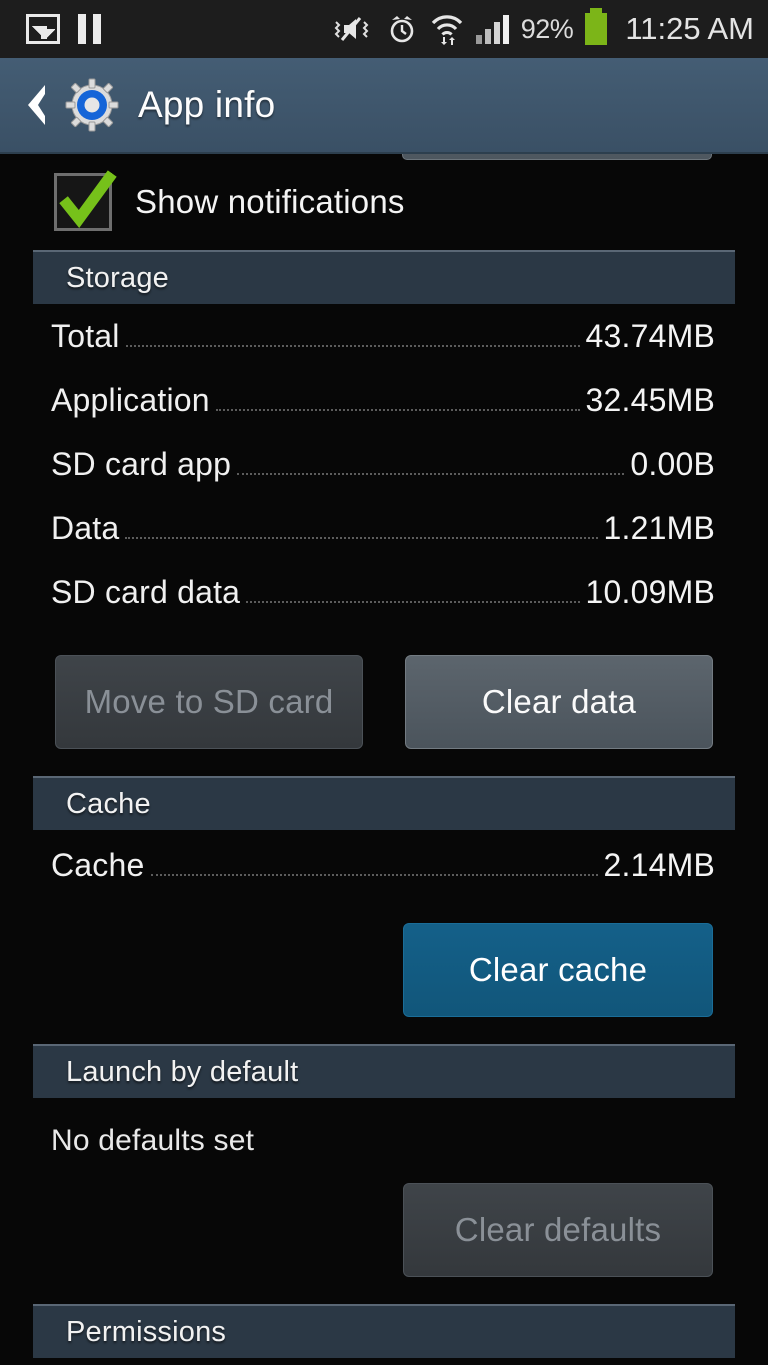 The height and width of the screenshot is (1365, 768). I want to click on back-chevron-icon, so click(35, 105).